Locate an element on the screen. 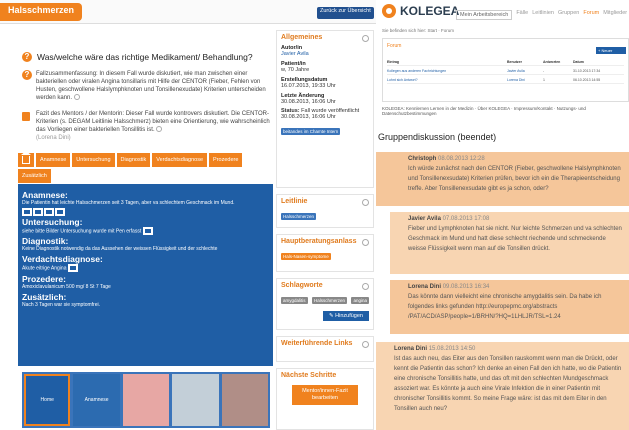 The height and width of the screenshot is (430, 629). next-steps-title: Nächste Schritte is located at coordinates (309, 375).